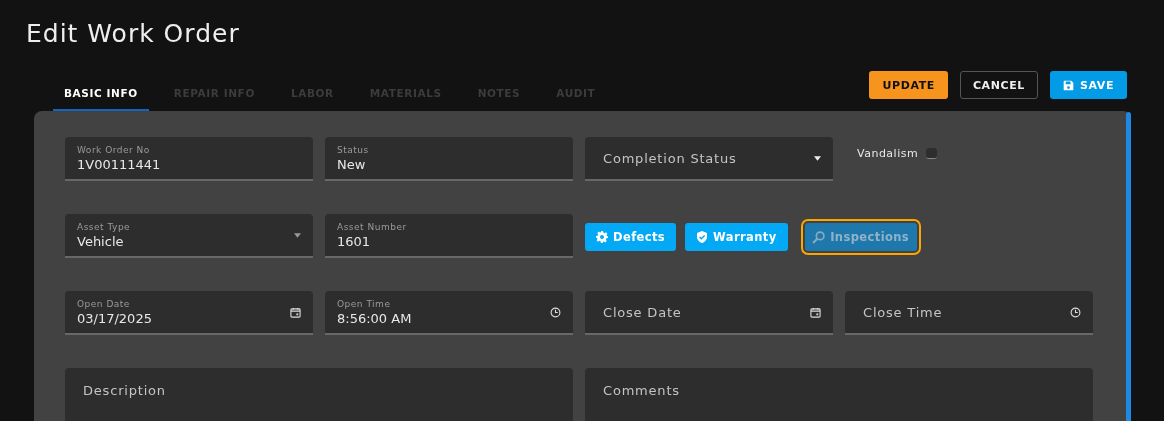 The width and height of the screenshot is (1164, 421). What do you see at coordinates (104, 226) in the screenshot?
I see `field-label: Asset Type` at bounding box center [104, 226].